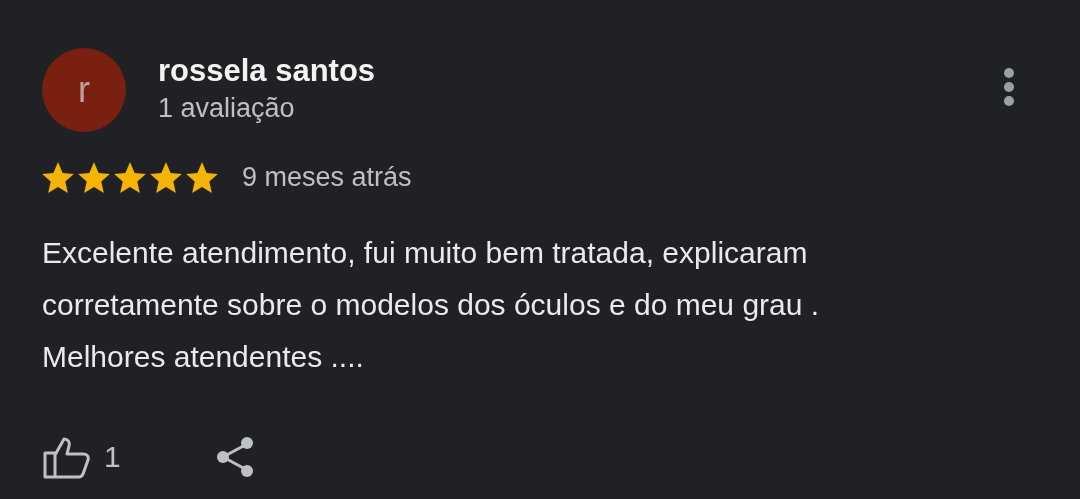  I want to click on more-options-icon, so click(1009, 87).